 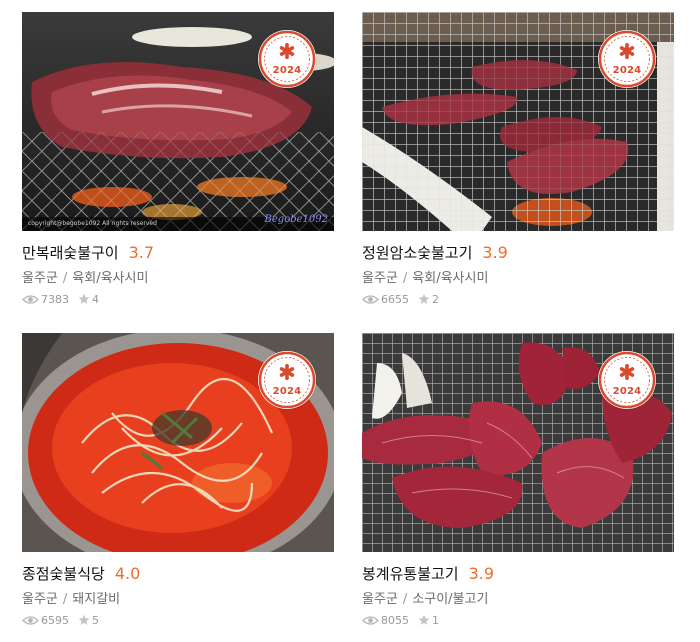 What do you see at coordinates (178, 299) in the screenshot?
I see `restaurant-stats: 7383 4` at bounding box center [178, 299].